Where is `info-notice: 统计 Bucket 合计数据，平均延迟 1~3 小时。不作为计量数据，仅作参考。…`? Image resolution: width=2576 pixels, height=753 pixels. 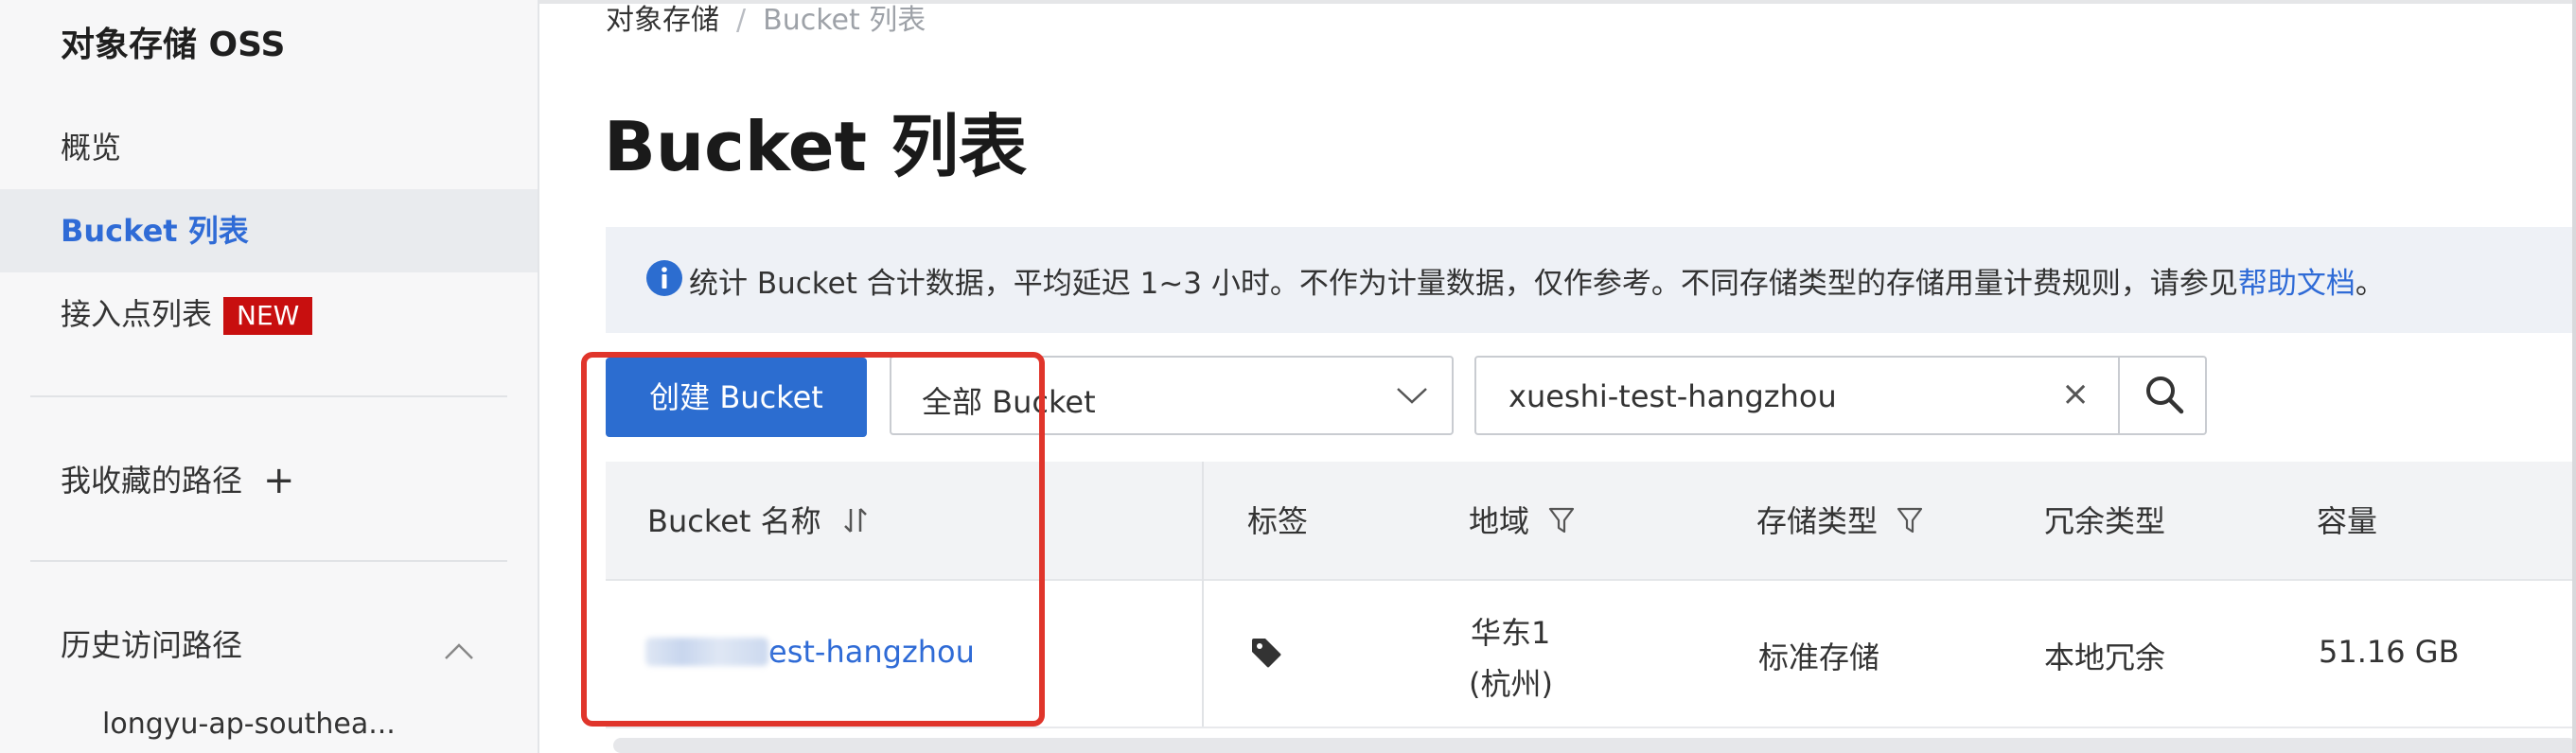 info-notice: 统计 Bucket 合计数据，平均延迟 1~3 小时。不作为计量数据，仅作参考。… is located at coordinates (1591, 280).